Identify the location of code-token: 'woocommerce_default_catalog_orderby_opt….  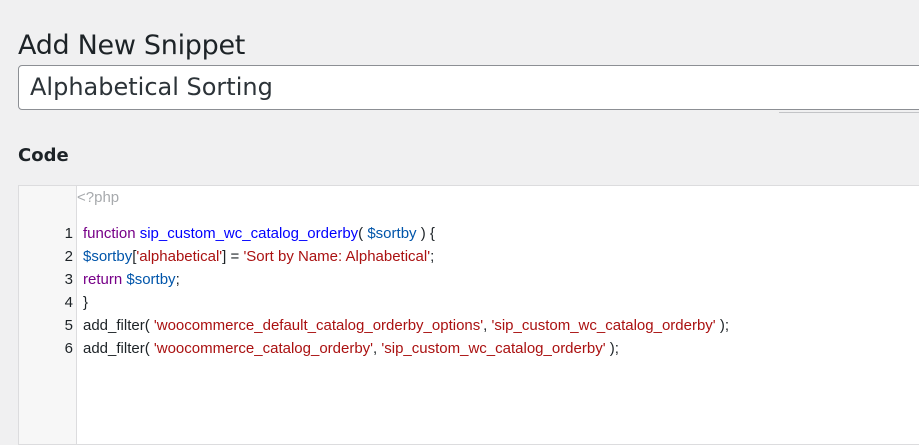
(318, 325).